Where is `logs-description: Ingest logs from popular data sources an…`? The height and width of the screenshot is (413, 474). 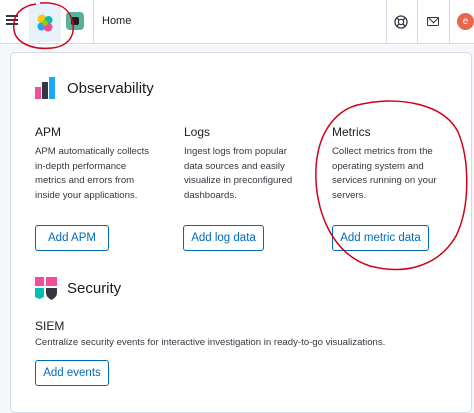 logs-description: Ingest logs from popular data sources an… is located at coordinates (238, 173).